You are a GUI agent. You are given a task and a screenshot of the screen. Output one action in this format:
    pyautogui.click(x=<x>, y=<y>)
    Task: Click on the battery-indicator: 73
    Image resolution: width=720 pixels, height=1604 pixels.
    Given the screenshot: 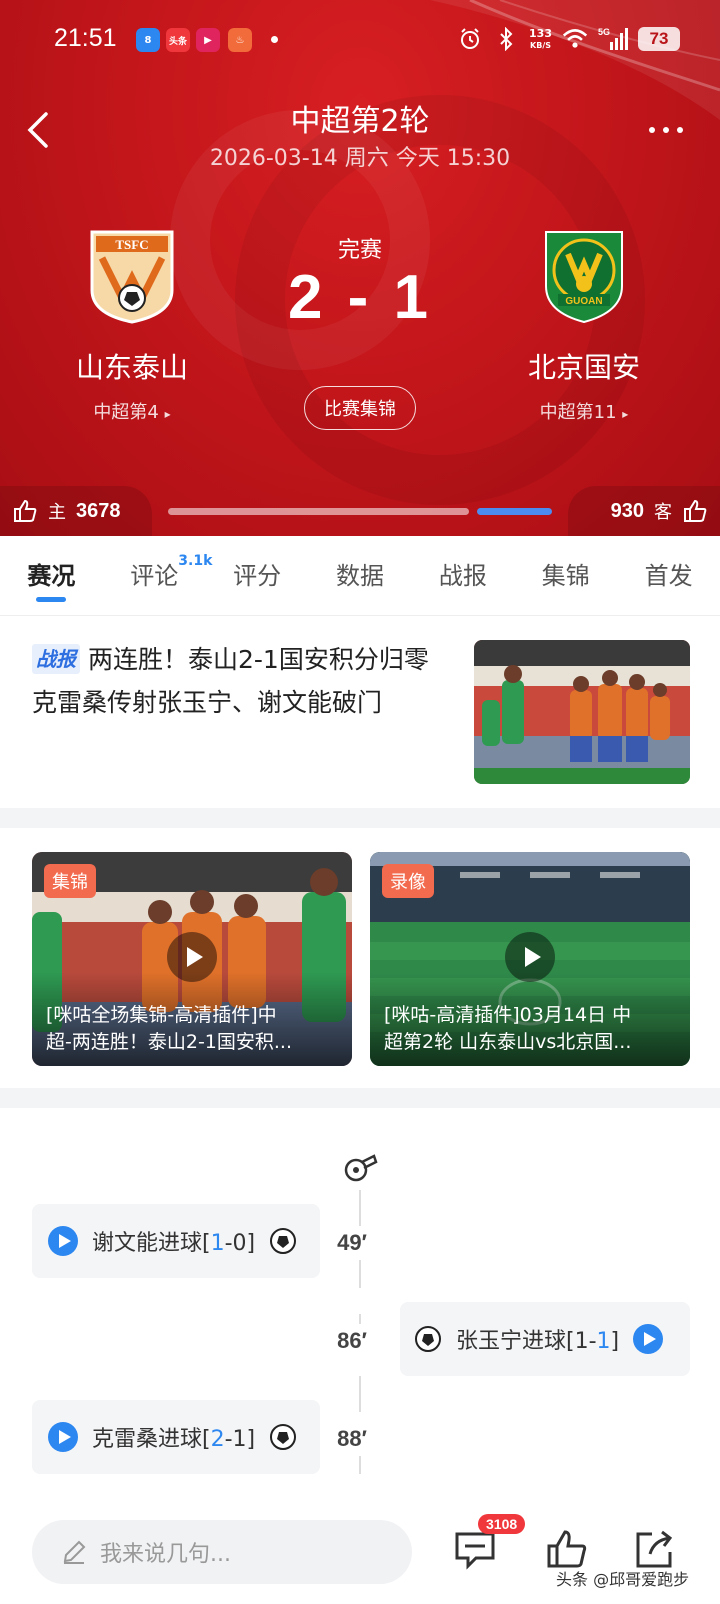 What is the action you would take?
    pyautogui.click(x=659, y=39)
    